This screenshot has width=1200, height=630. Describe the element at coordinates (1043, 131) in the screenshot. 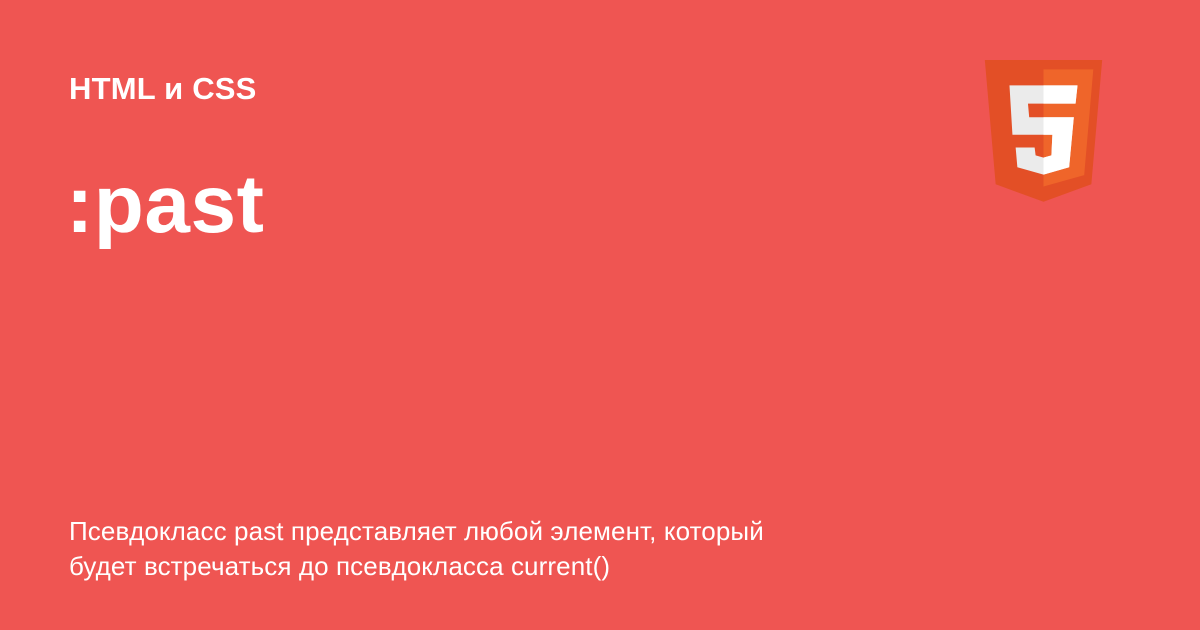

I see `html5-logo-icon` at that location.